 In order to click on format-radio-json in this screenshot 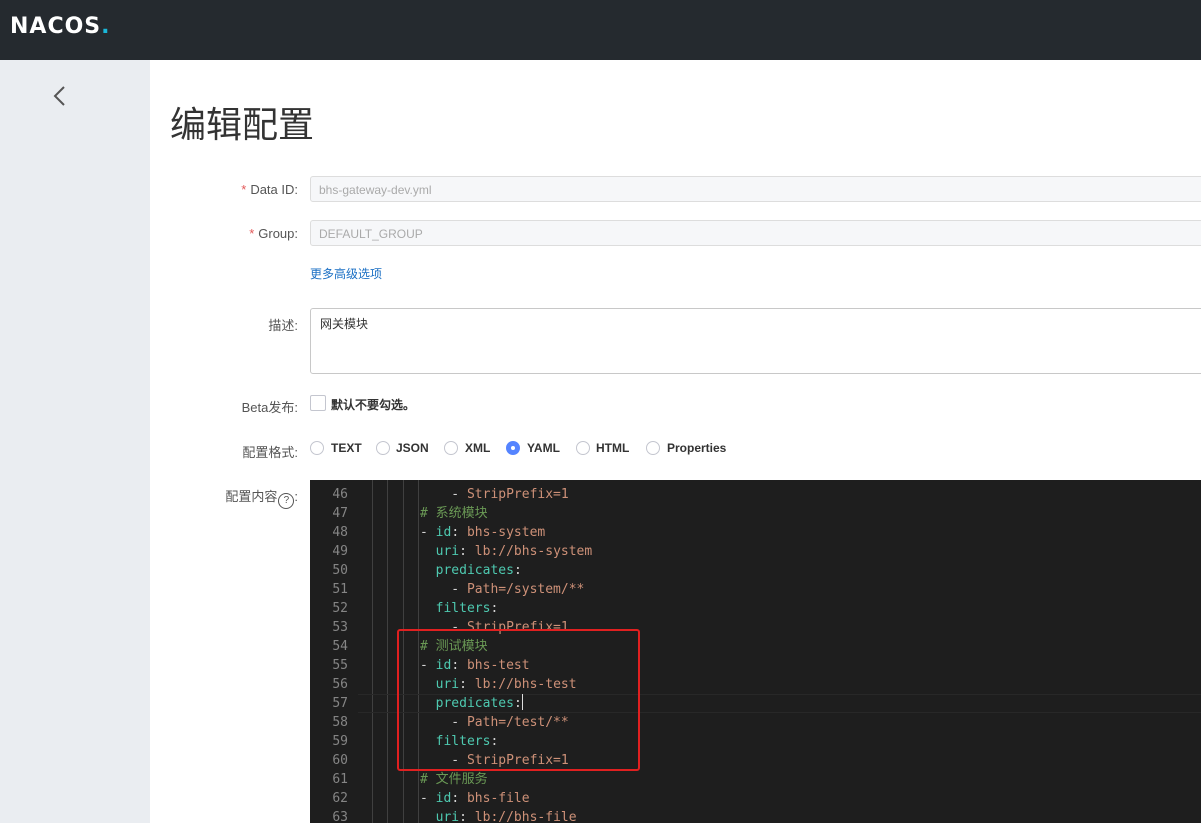, I will do `click(383, 448)`.